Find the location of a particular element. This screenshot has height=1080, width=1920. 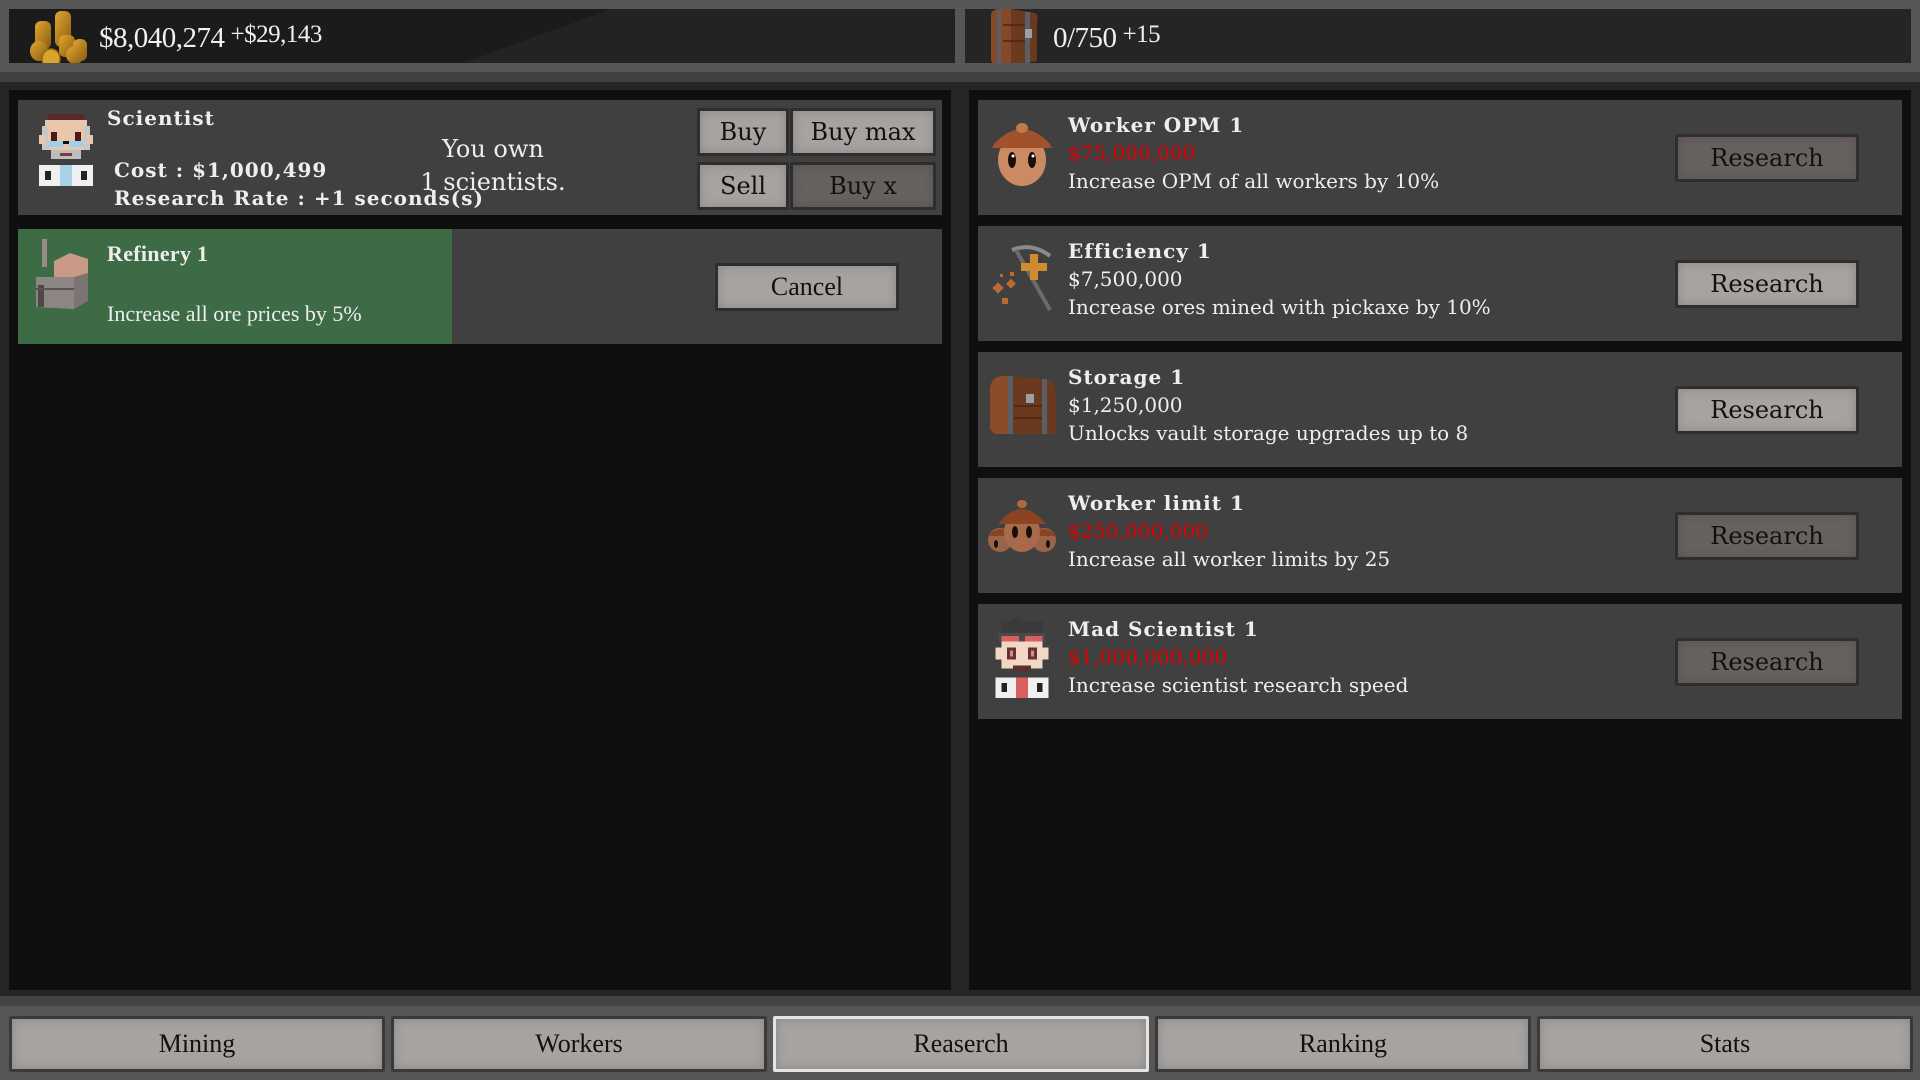

owned-line-1: You own is located at coordinates (493, 149).